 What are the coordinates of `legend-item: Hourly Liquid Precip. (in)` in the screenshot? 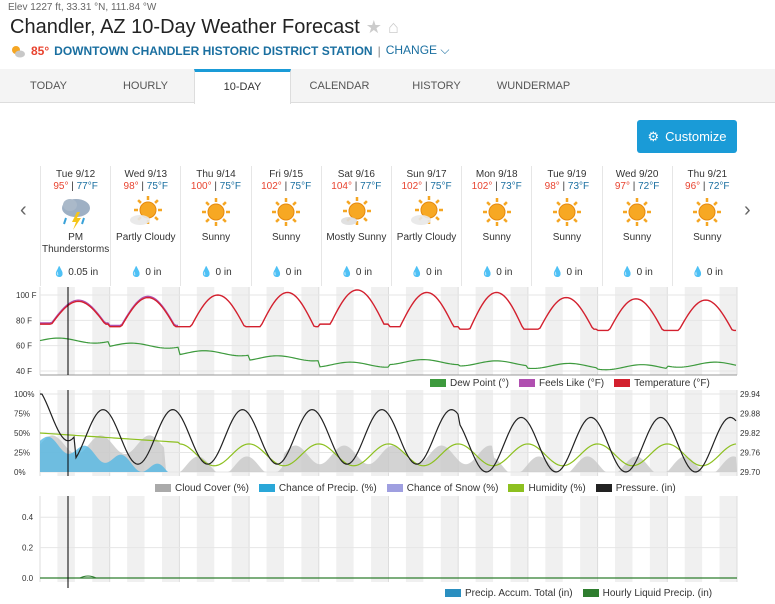 It's located at (647, 593).